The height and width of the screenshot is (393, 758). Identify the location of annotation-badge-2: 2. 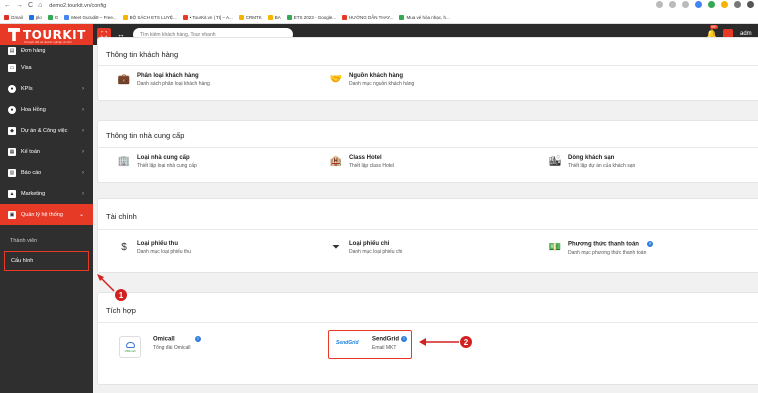
(466, 342).